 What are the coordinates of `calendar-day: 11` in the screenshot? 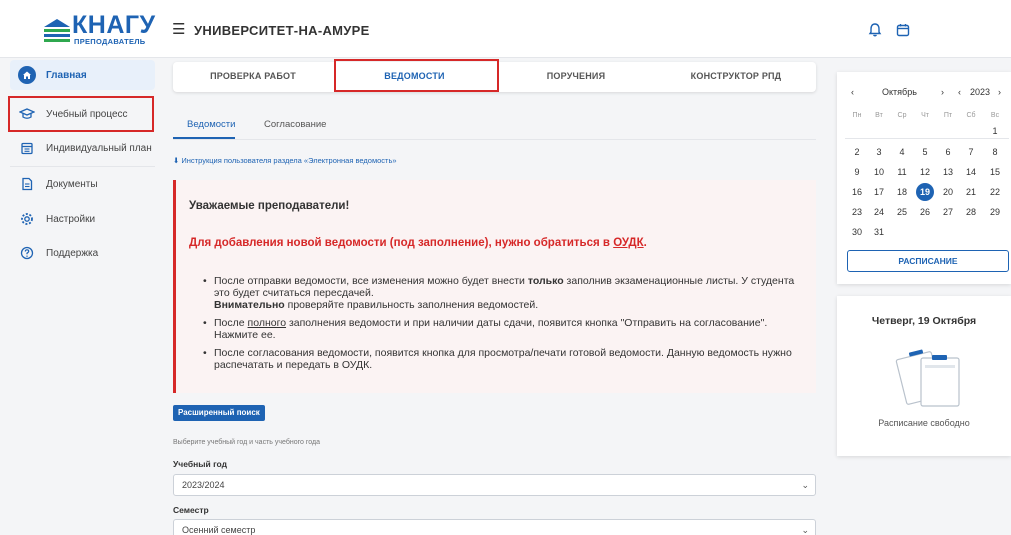 It's located at (902, 172).